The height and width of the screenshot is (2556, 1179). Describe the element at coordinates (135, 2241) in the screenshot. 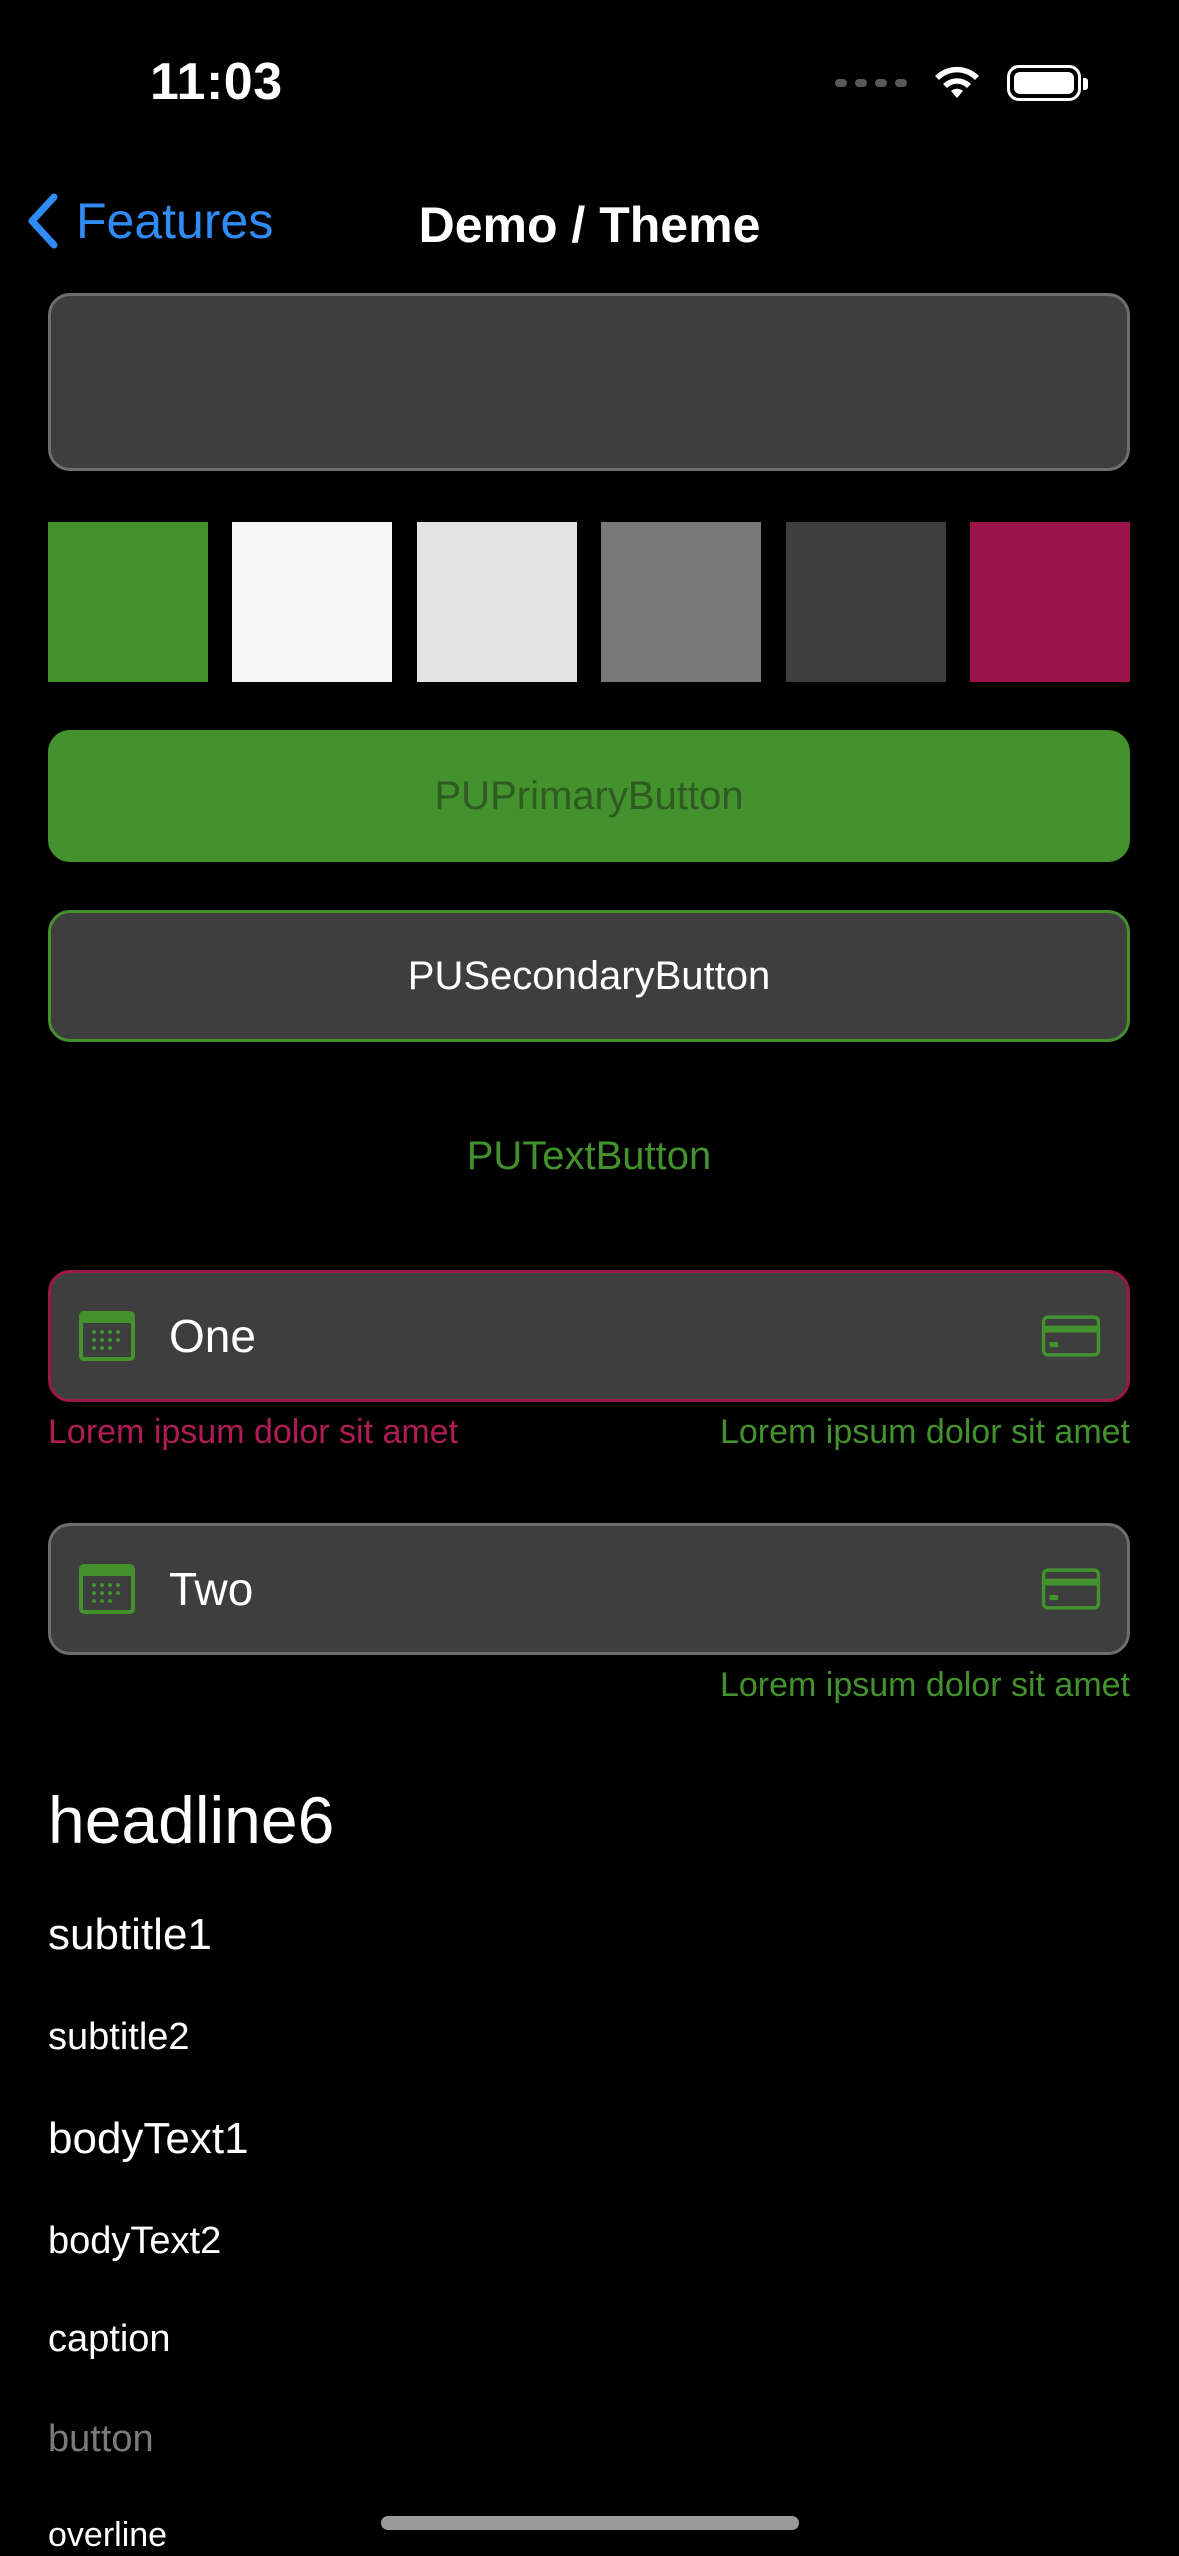

I see `bodytext2-sample: bodyText2` at that location.